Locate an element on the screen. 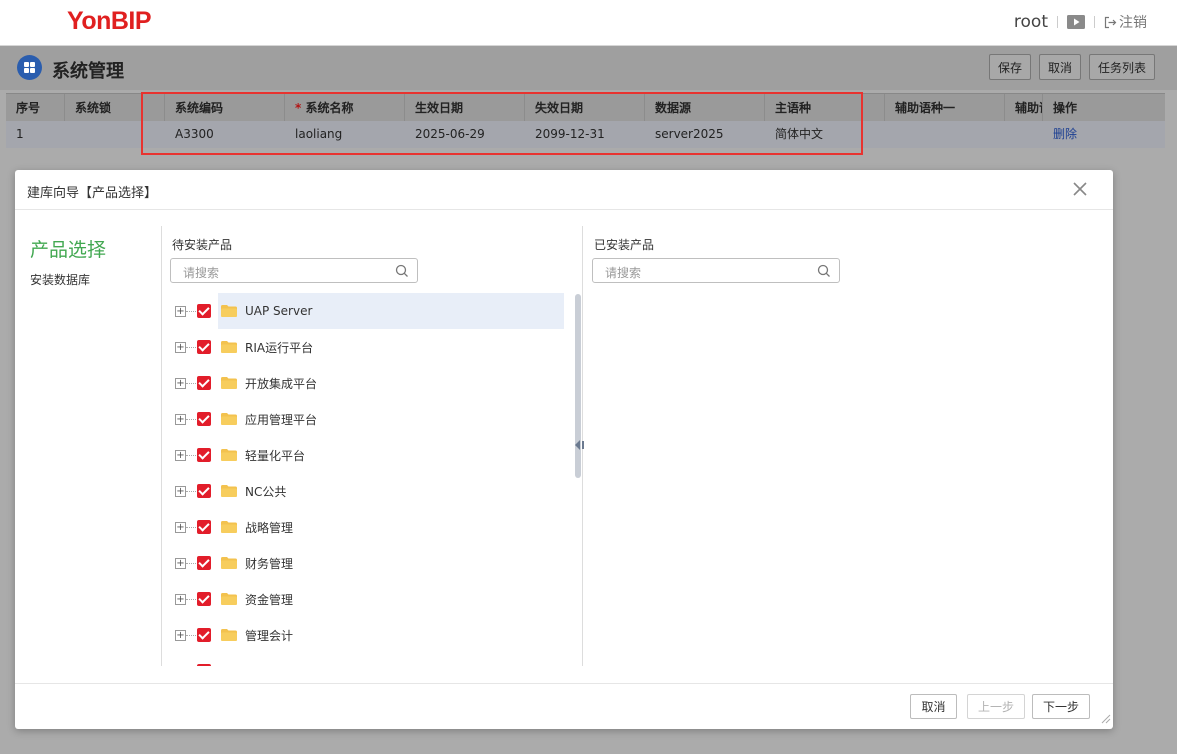 The width and height of the screenshot is (1177, 754). column-header: 辅助语种一 is located at coordinates (945, 107).